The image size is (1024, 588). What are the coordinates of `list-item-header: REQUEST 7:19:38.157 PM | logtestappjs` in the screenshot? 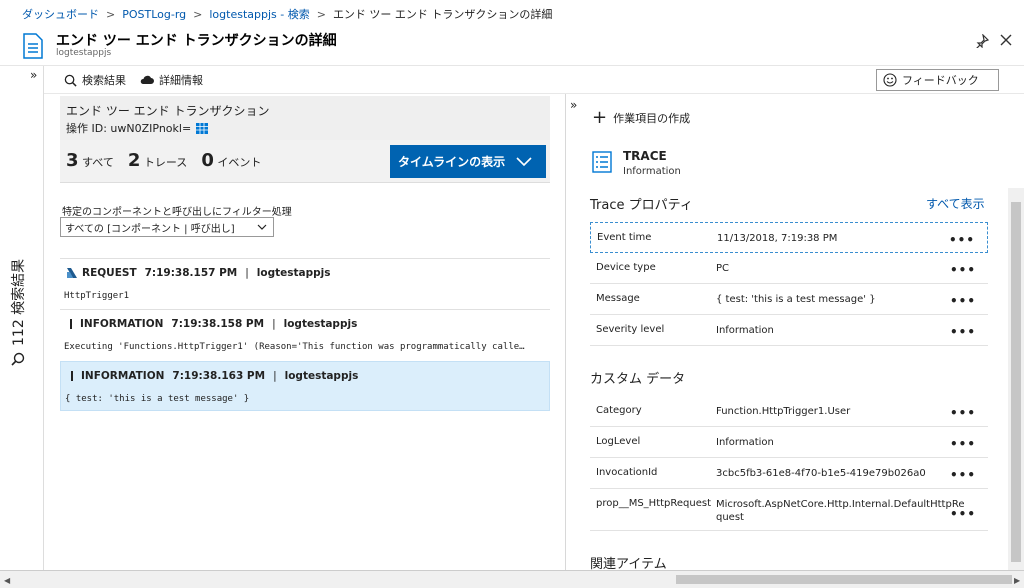 It's located at (198, 273).